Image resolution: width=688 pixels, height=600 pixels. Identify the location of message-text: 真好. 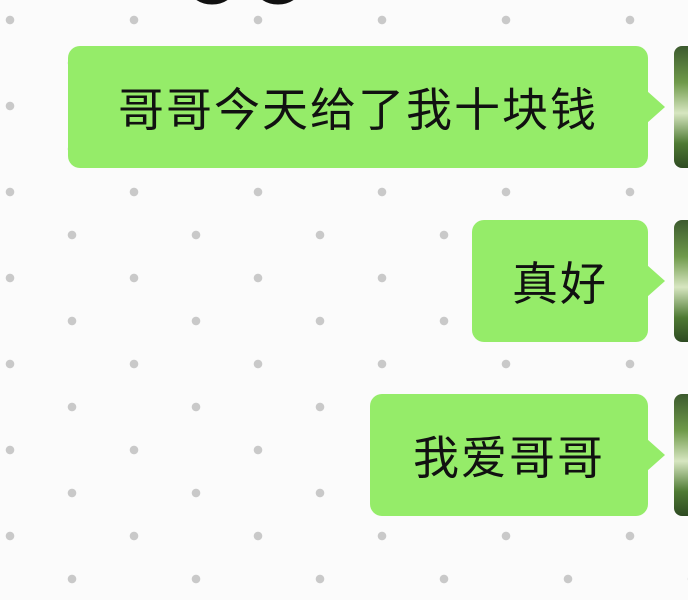
(560, 281).